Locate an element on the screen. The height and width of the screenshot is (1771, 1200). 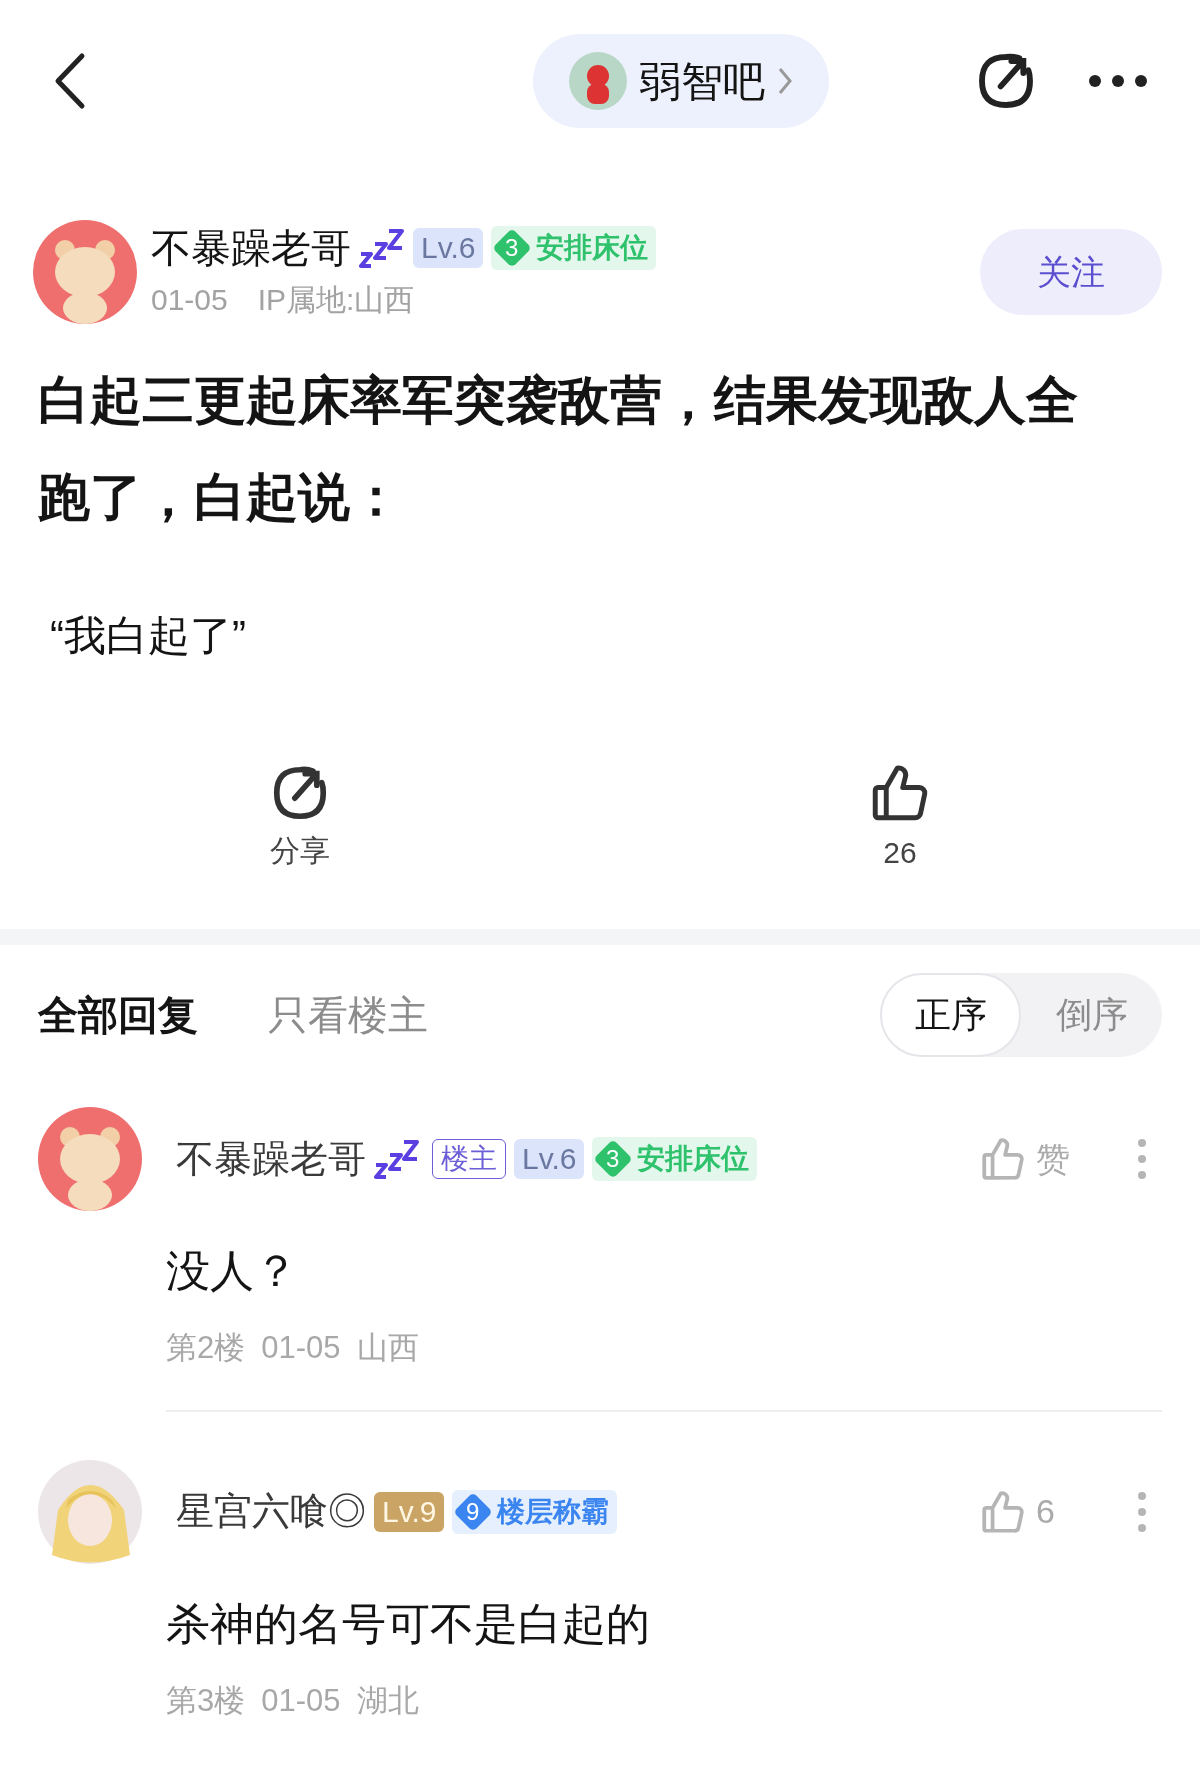
comment-location: 湖北 is located at coordinates (387, 1700).